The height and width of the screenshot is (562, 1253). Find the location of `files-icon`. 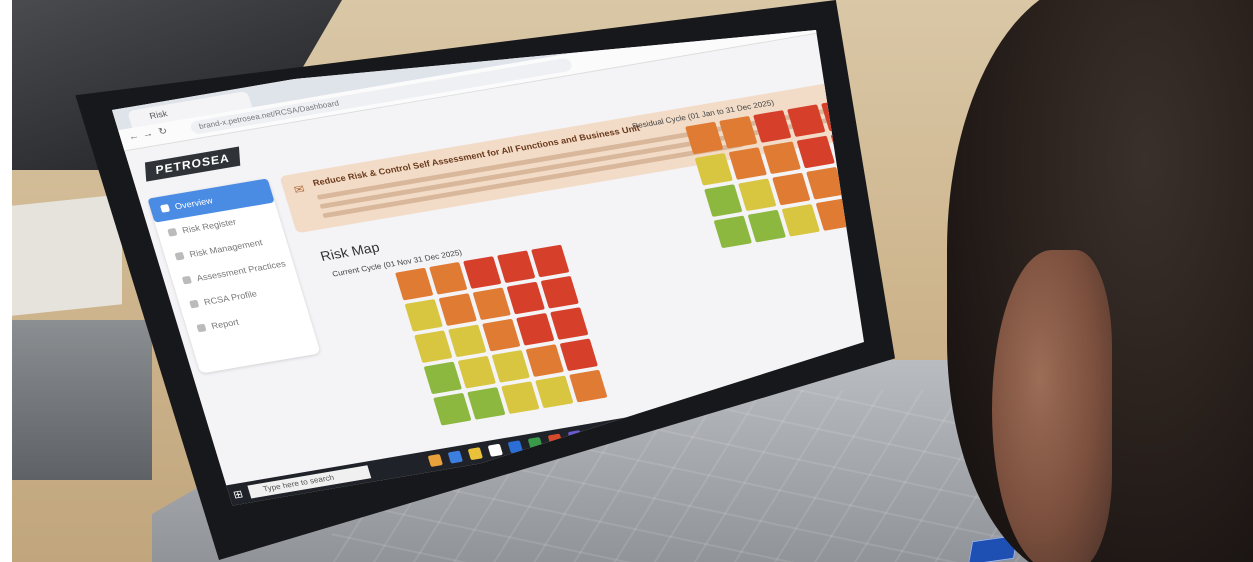

files-icon is located at coordinates (475, 454).